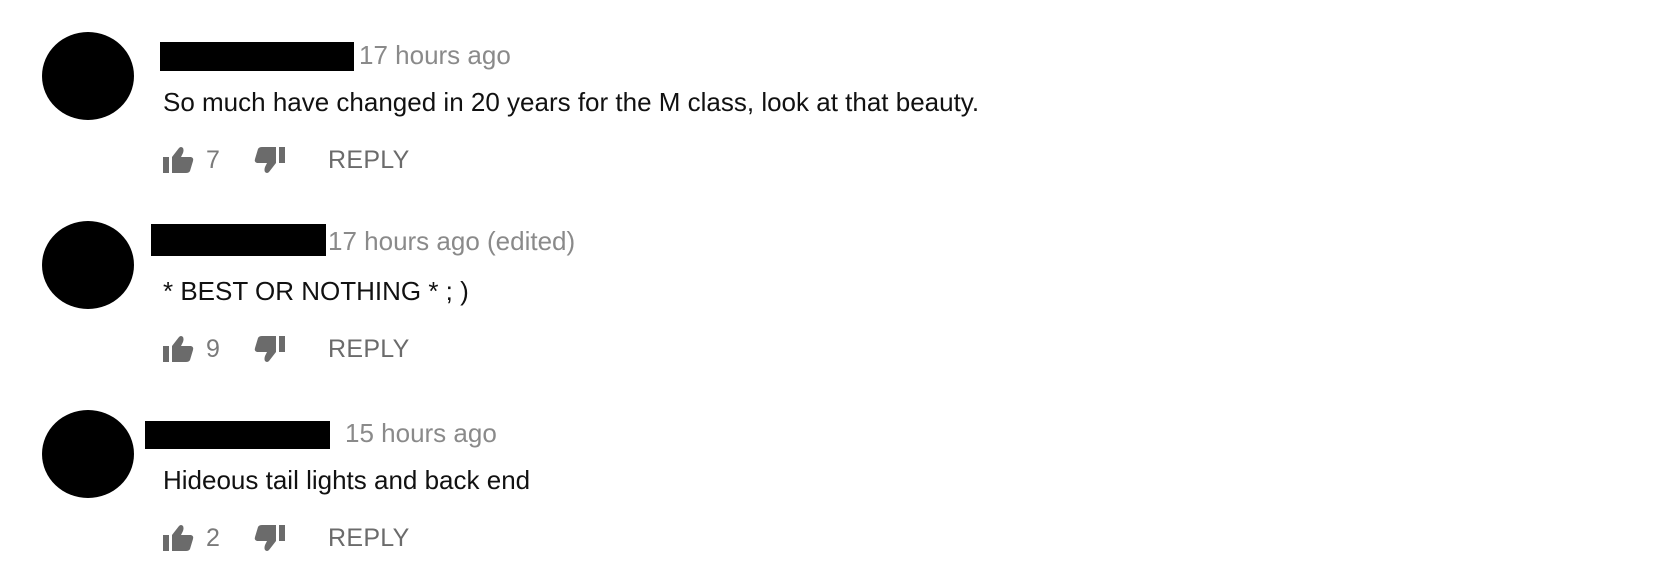 The height and width of the screenshot is (567, 1658). Describe the element at coordinates (213, 159) in the screenshot. I see `like-count: 7` at that location.